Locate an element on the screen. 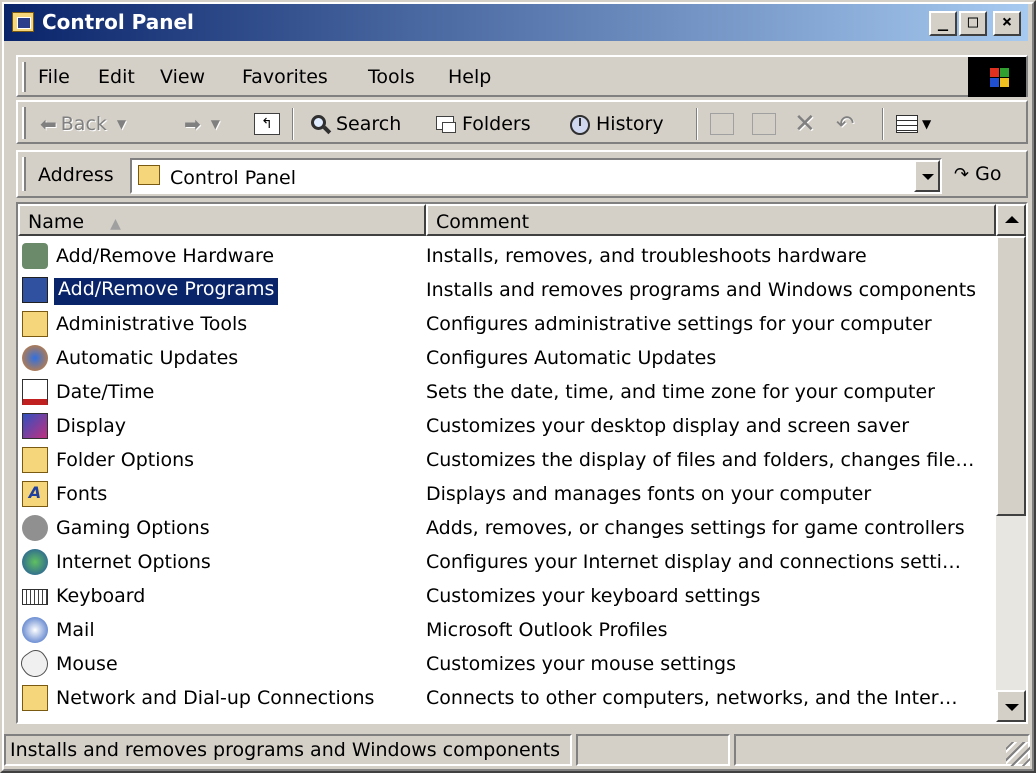 The height and width of the screenshot is (773, 1036). folders-label: Folders is located at coordinates (496, 124).